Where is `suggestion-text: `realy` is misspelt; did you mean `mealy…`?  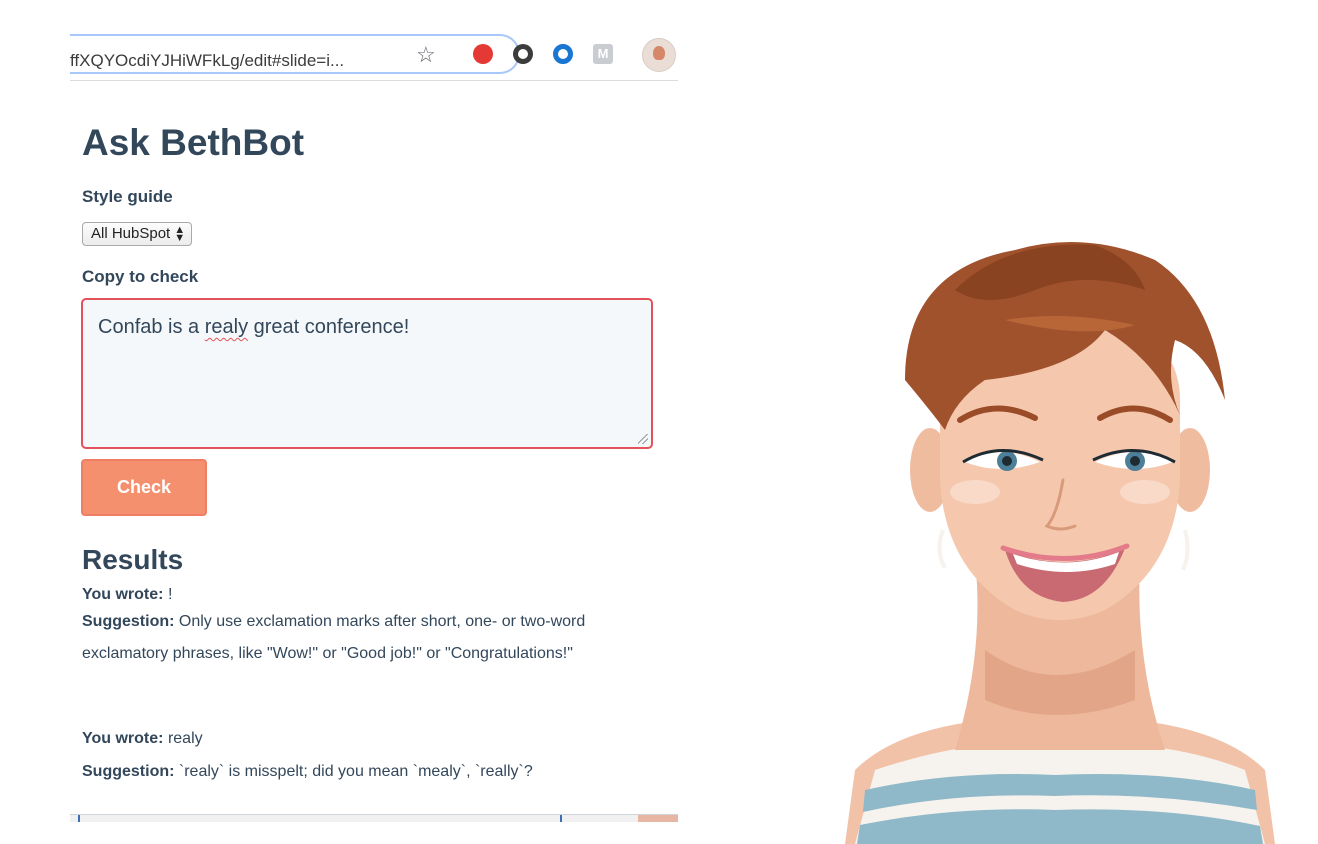 suggestion-text: `realy` is misspelt; did you mean `mealy… is located at coordinates (355, 771).